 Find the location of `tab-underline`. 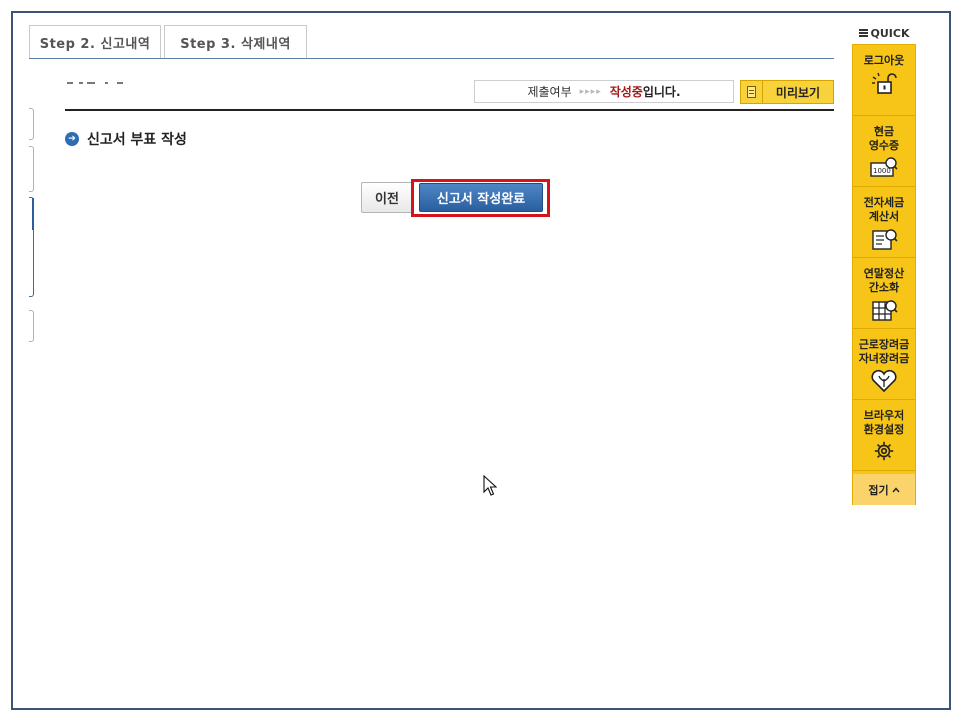

tab-underline is located at coordinates (431, 58).